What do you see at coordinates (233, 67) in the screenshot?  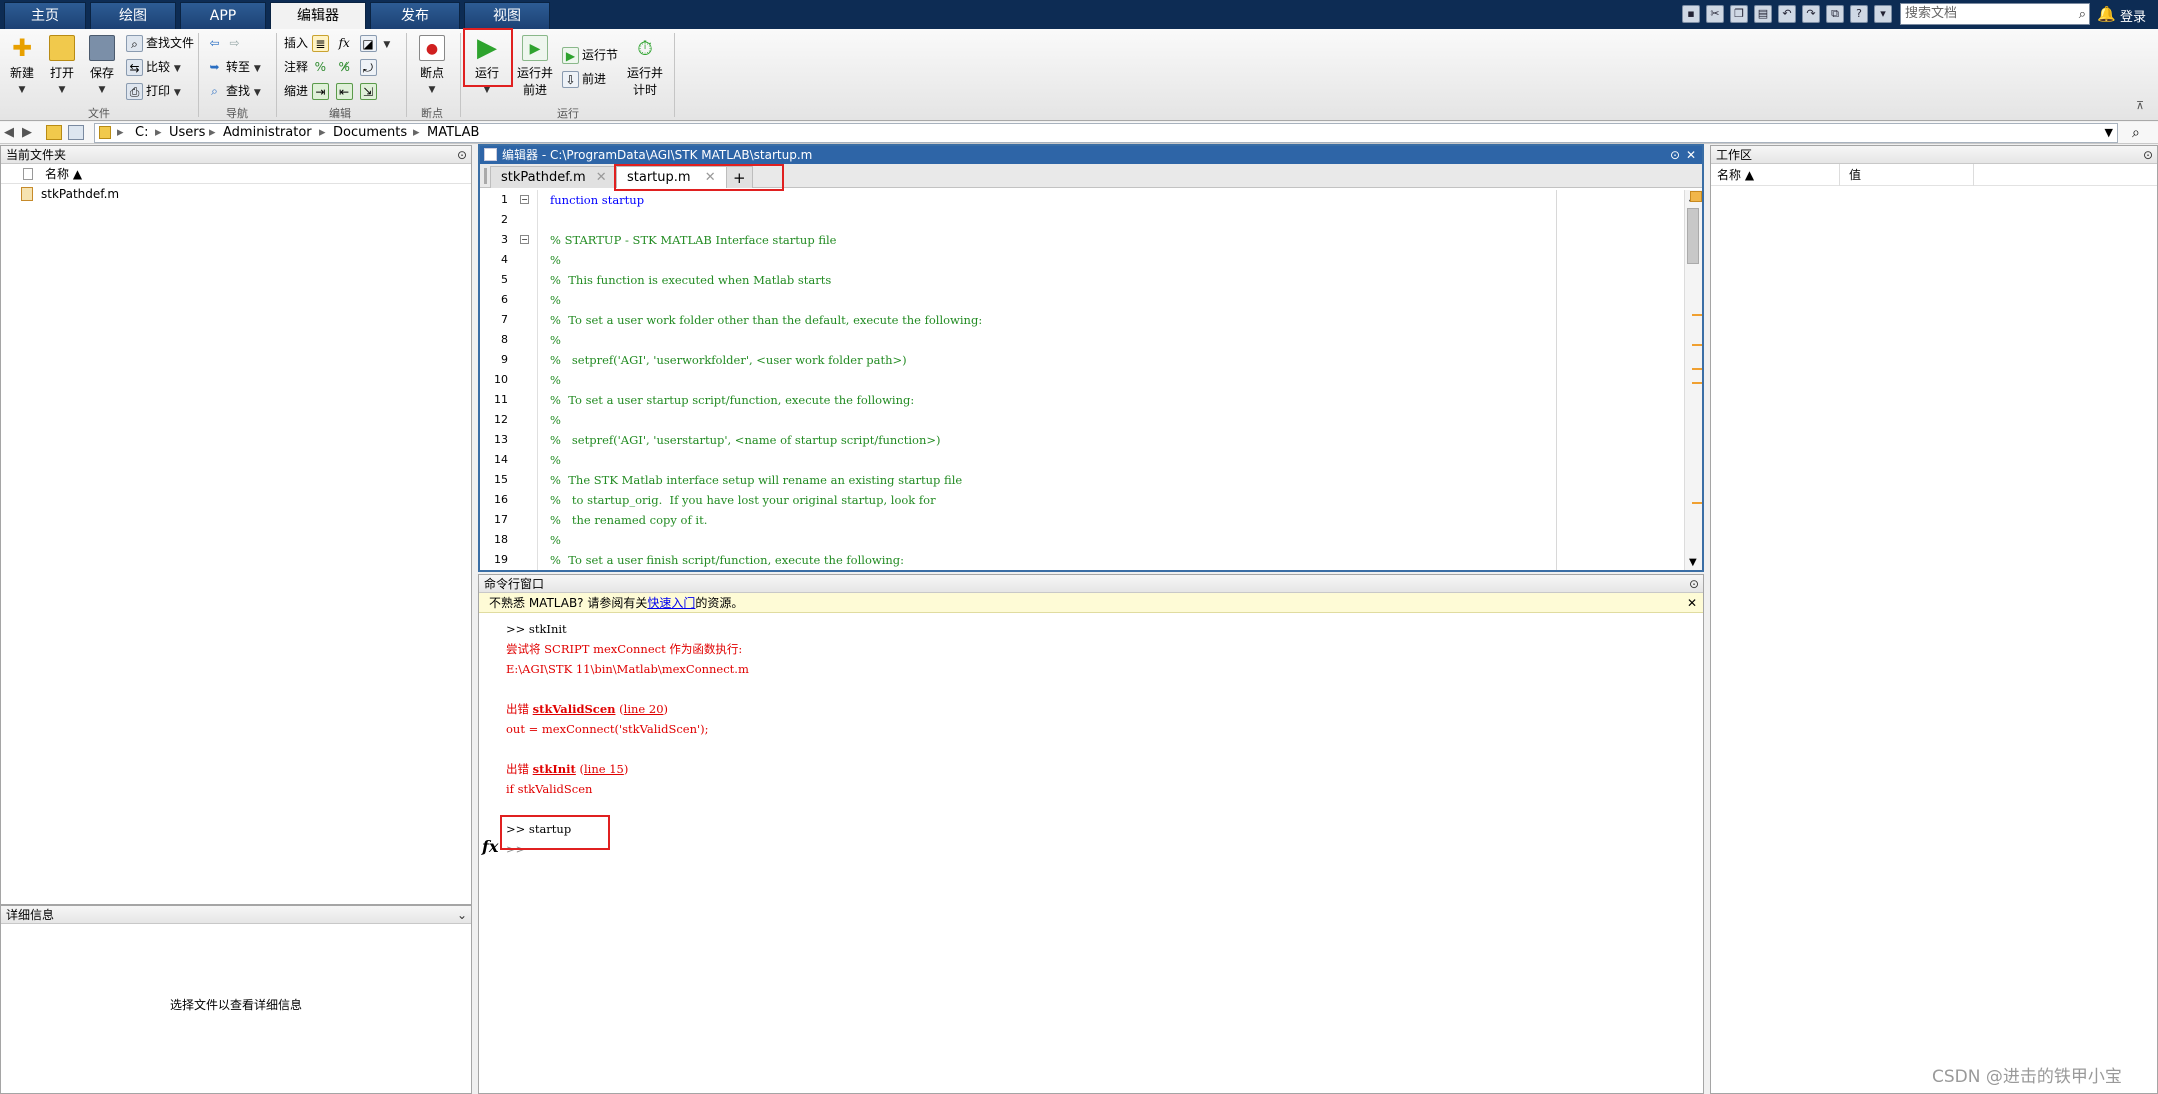 I see `goto-button: ➥ 转至 ▼` at bounding box center [233, 67].